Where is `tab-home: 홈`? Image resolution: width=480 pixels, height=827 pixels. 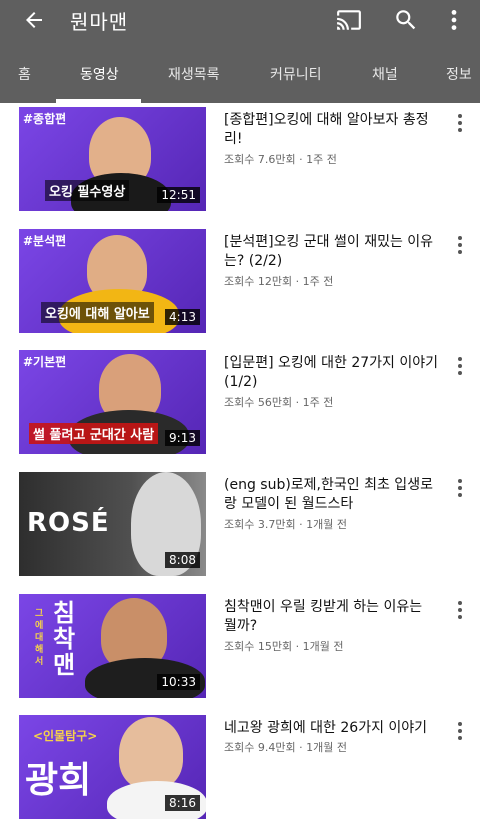
tab-home: 홈 is located at coordinates (24, 74).